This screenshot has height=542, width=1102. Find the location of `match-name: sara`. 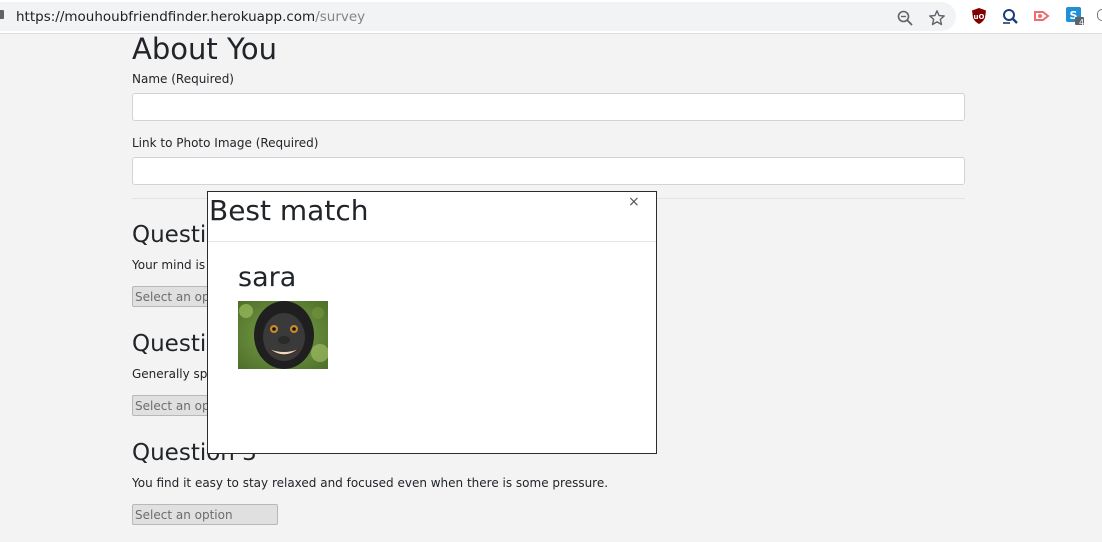

match-name: sara is located at coordinates (267, 277).